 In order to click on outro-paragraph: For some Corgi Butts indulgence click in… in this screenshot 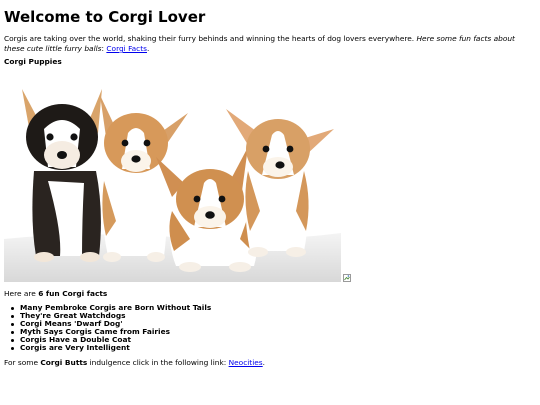, I will do `click(134, 363)`.